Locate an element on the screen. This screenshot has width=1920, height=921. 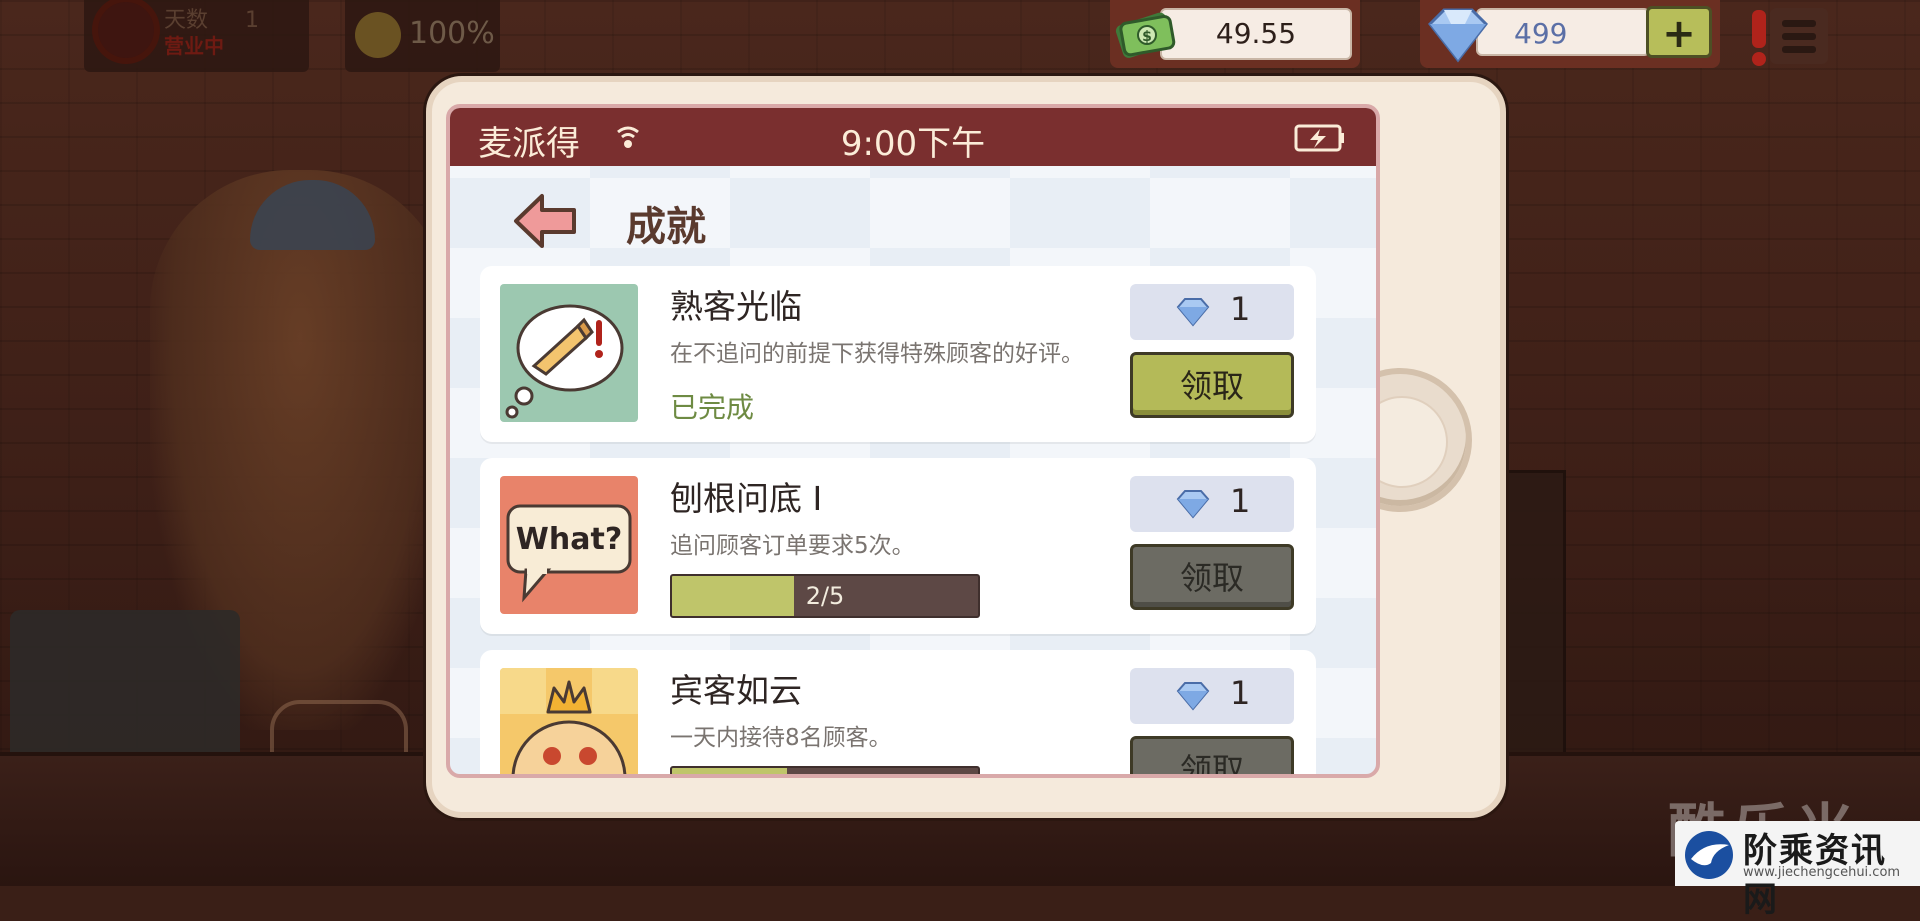
achievement-description: 在不追问的前提下获得特殊顾客的好评。 is located at coordinates (877, 354).